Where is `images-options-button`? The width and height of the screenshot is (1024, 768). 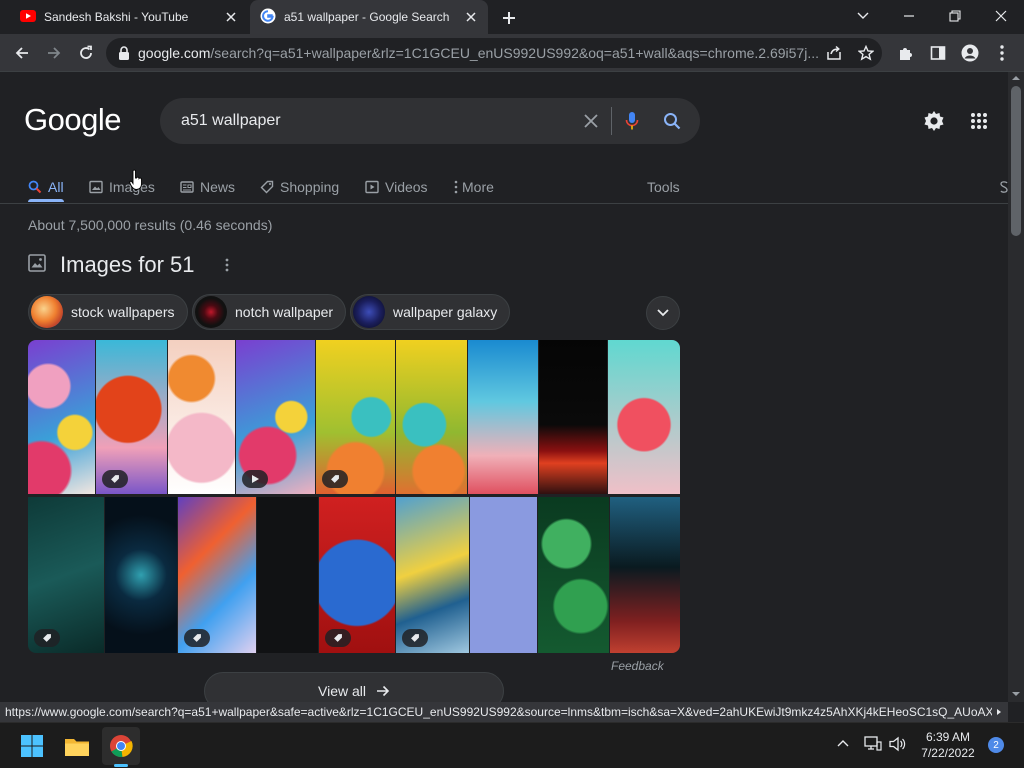 images-options-button is located at coordinates (227, 265).